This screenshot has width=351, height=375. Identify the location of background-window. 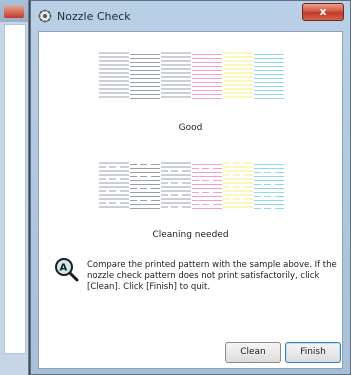
(14, 187).